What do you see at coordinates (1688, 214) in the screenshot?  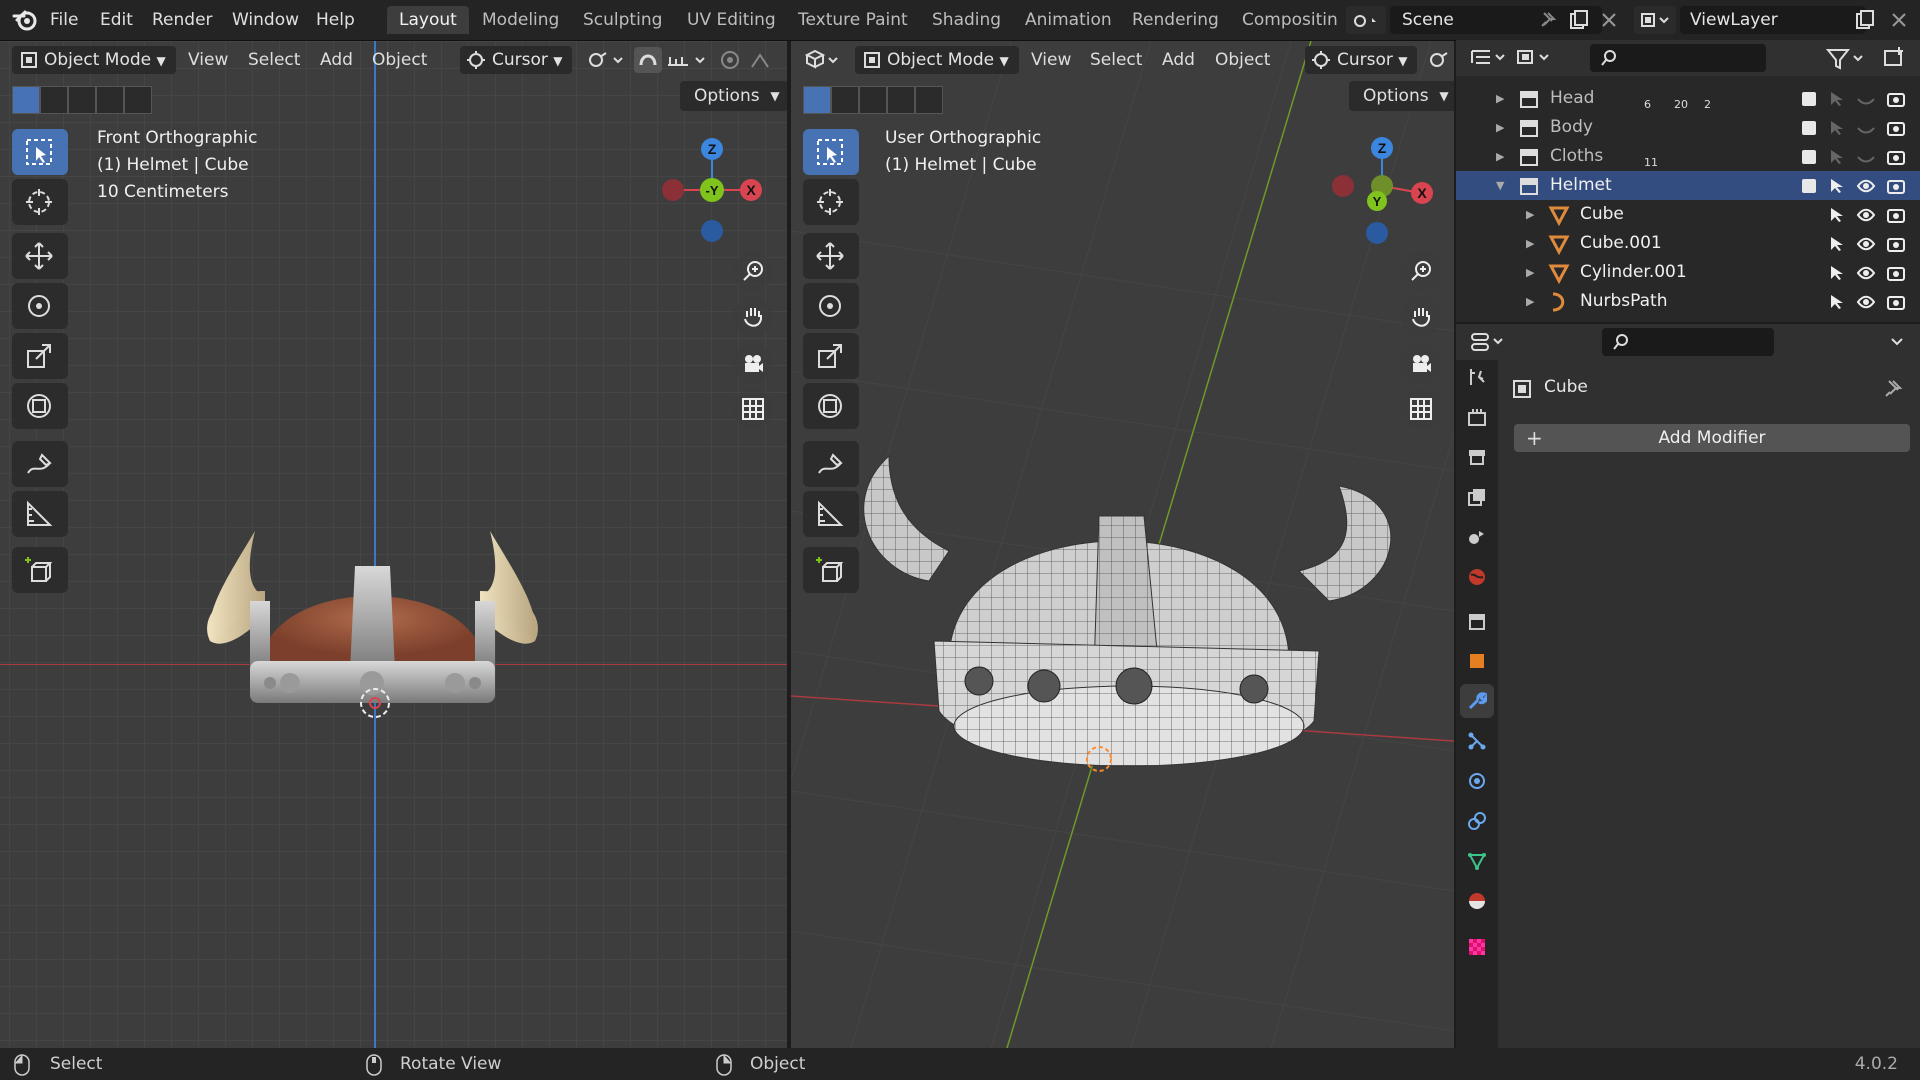 I see `outliner-row: ▶ Cube` at bounding box center [1688, 214].